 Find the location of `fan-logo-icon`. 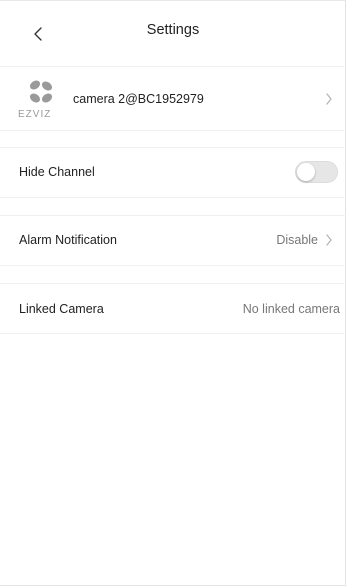

fan-logo-icon is located at coordinates (41, 91).